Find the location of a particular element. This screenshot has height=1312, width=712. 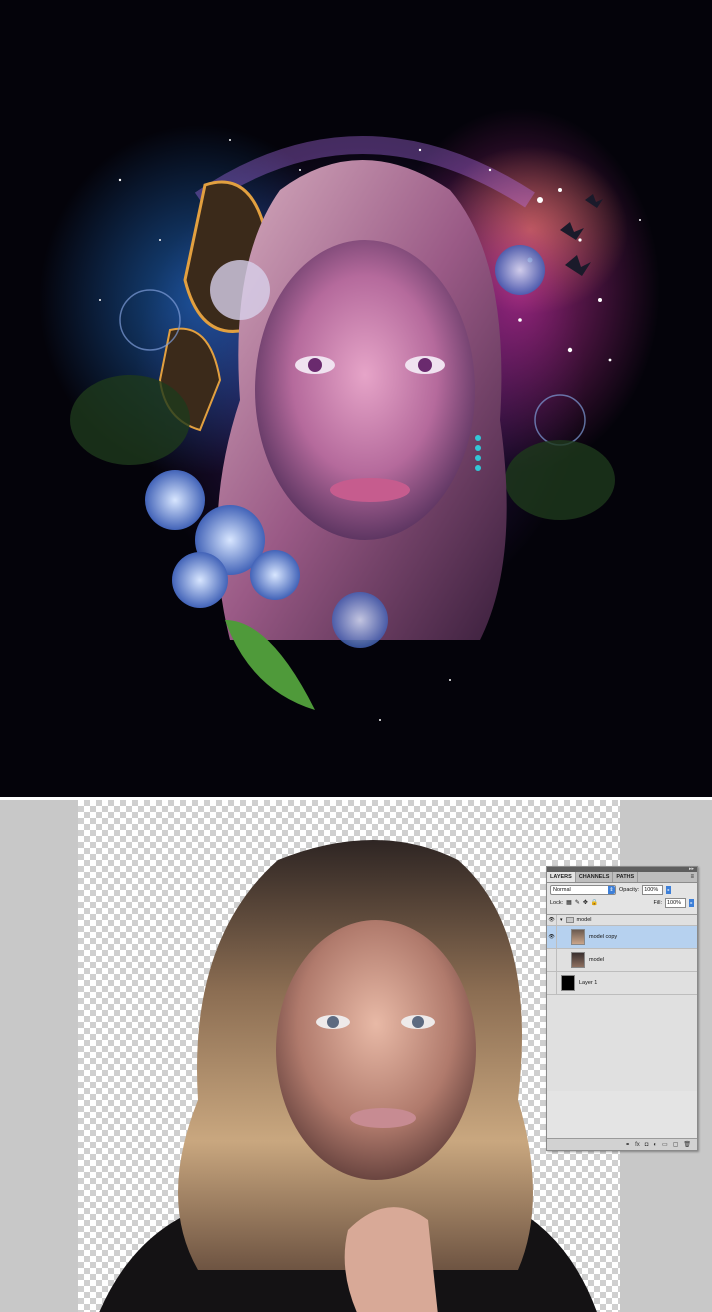

blend-mode-select: Normal ⇕ is located at coordinates (583, 889).